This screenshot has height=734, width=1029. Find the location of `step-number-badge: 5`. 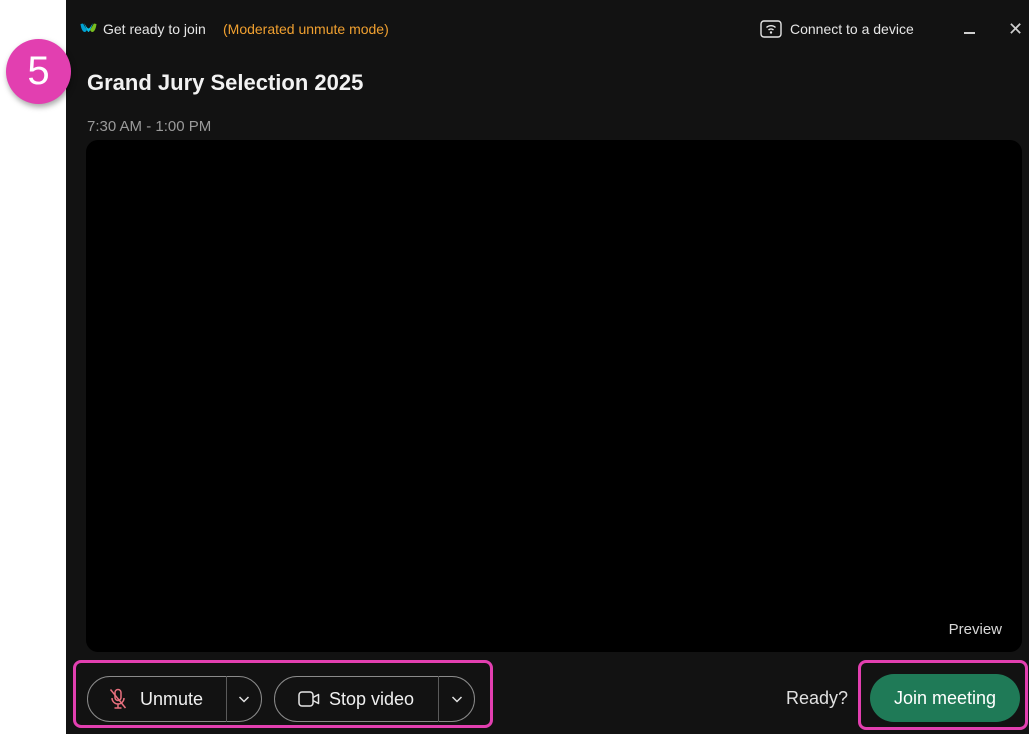

step-number-badge: 5 is located at coordinates (38, 71).